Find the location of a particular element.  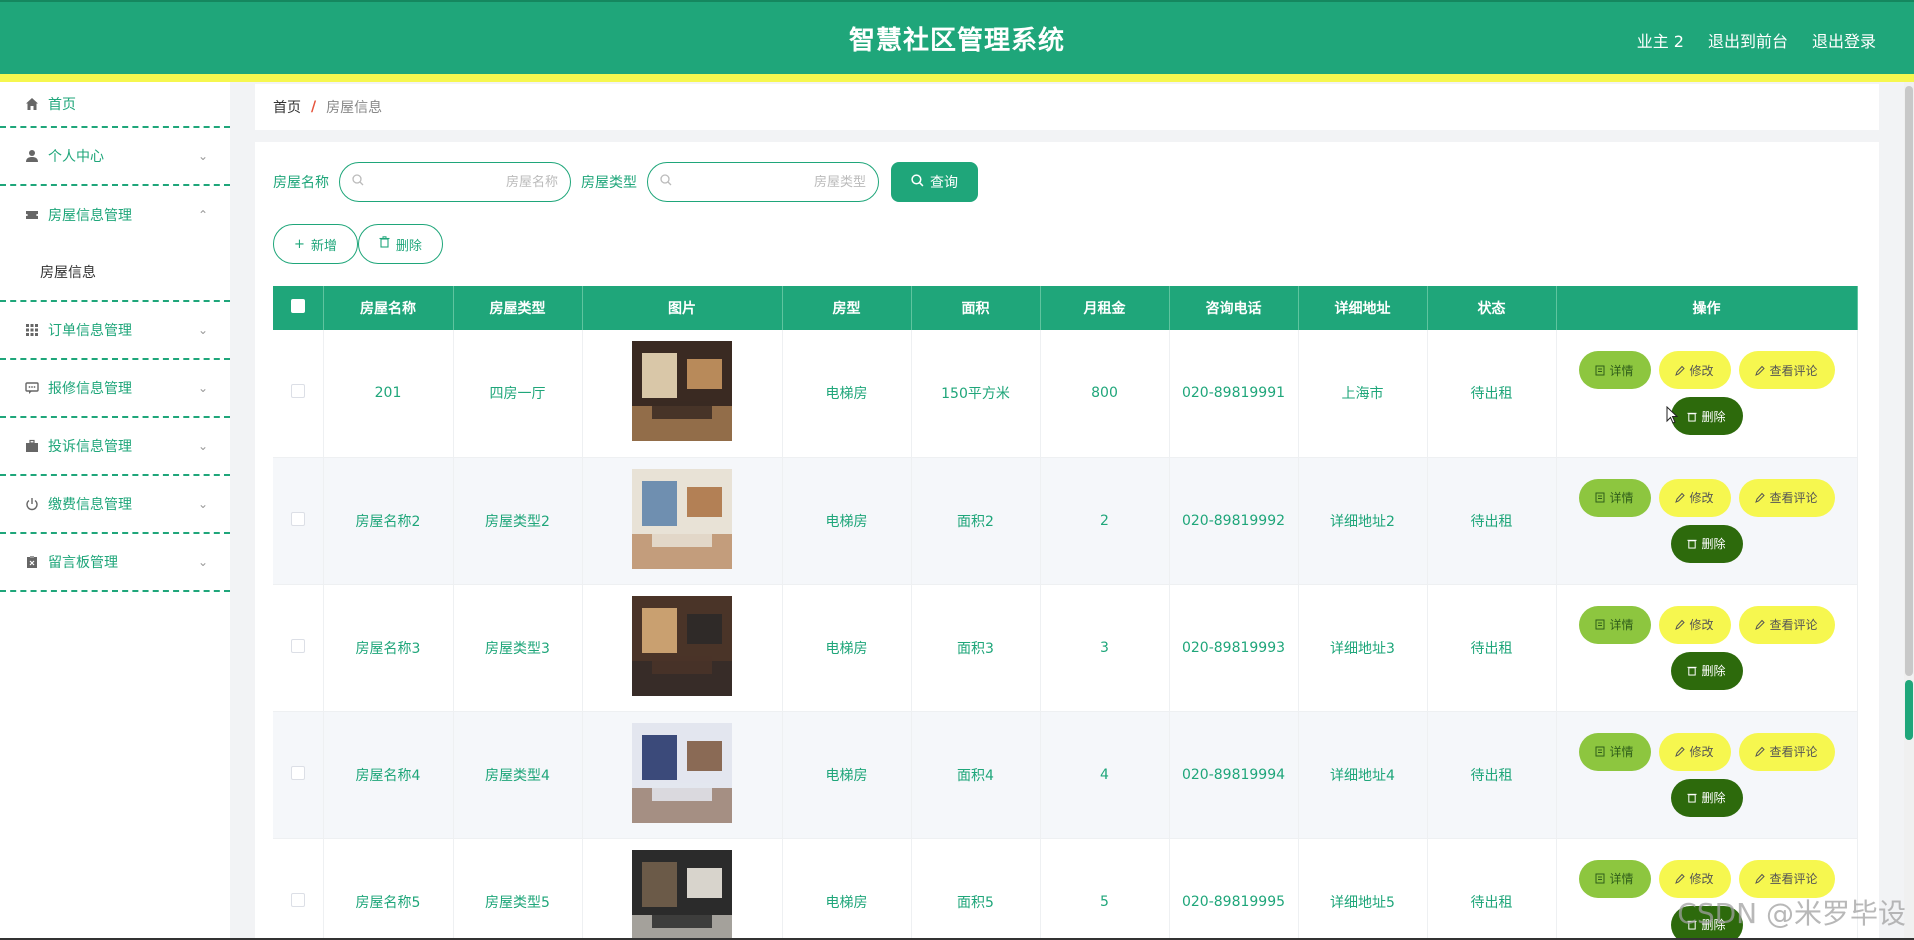

sidebar-item-order-management: 订单信息管理 ⌄ is located at coordinates (115, 331).